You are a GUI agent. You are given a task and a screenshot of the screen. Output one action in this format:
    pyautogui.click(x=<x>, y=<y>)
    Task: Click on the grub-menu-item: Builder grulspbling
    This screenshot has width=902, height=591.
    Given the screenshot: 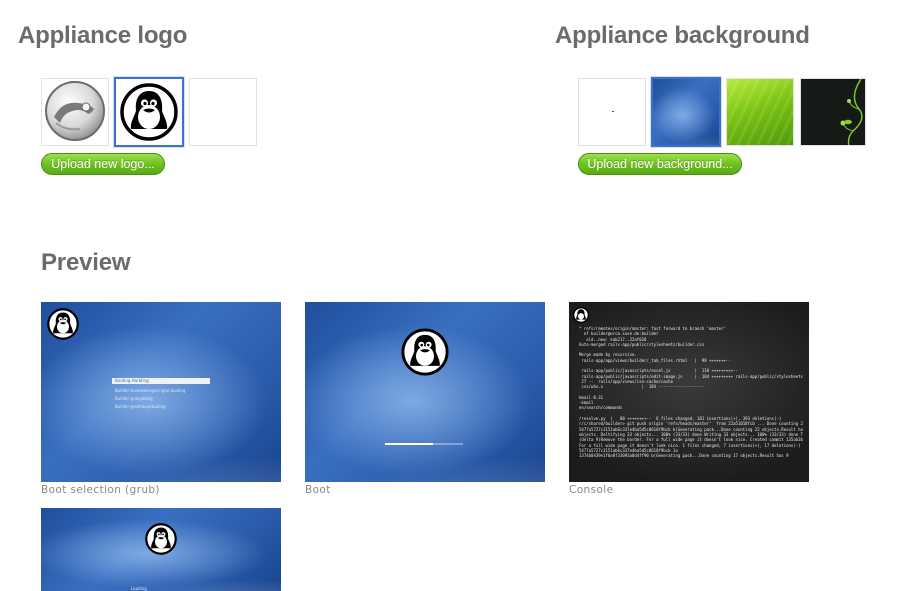 What is the action you would take?
    pyautogui.click(x=134, y=398)
    